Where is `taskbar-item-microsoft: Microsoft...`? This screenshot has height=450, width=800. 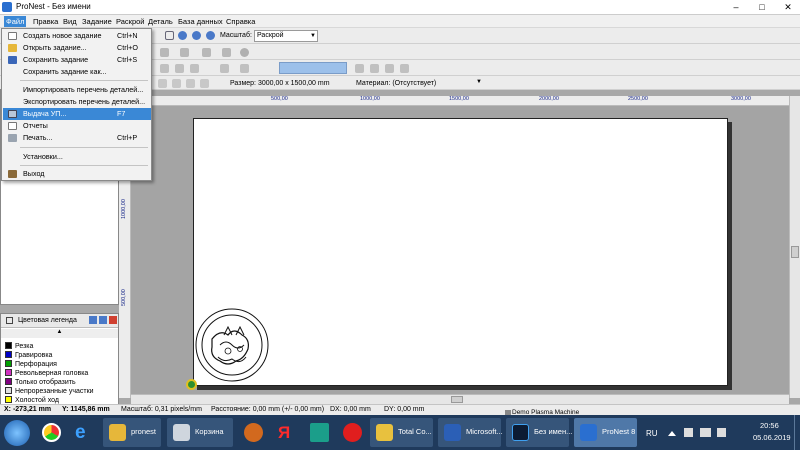
taskbar-item-microsoft: Microsoft... is located at coordinates (470, 432).